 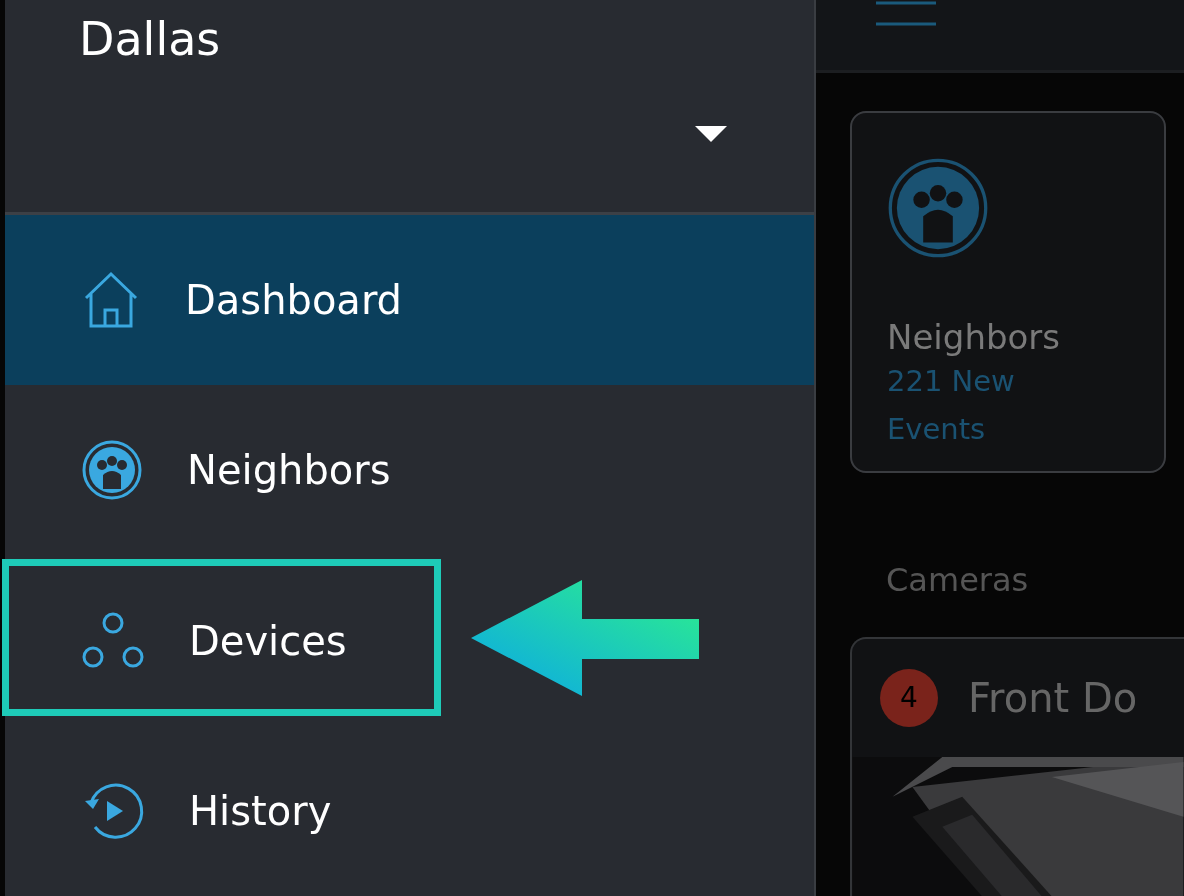 What do you see at coordinates (958, 580) in the screenshot?
I see `section-title: Cameras` at bounding box center [958, 580].